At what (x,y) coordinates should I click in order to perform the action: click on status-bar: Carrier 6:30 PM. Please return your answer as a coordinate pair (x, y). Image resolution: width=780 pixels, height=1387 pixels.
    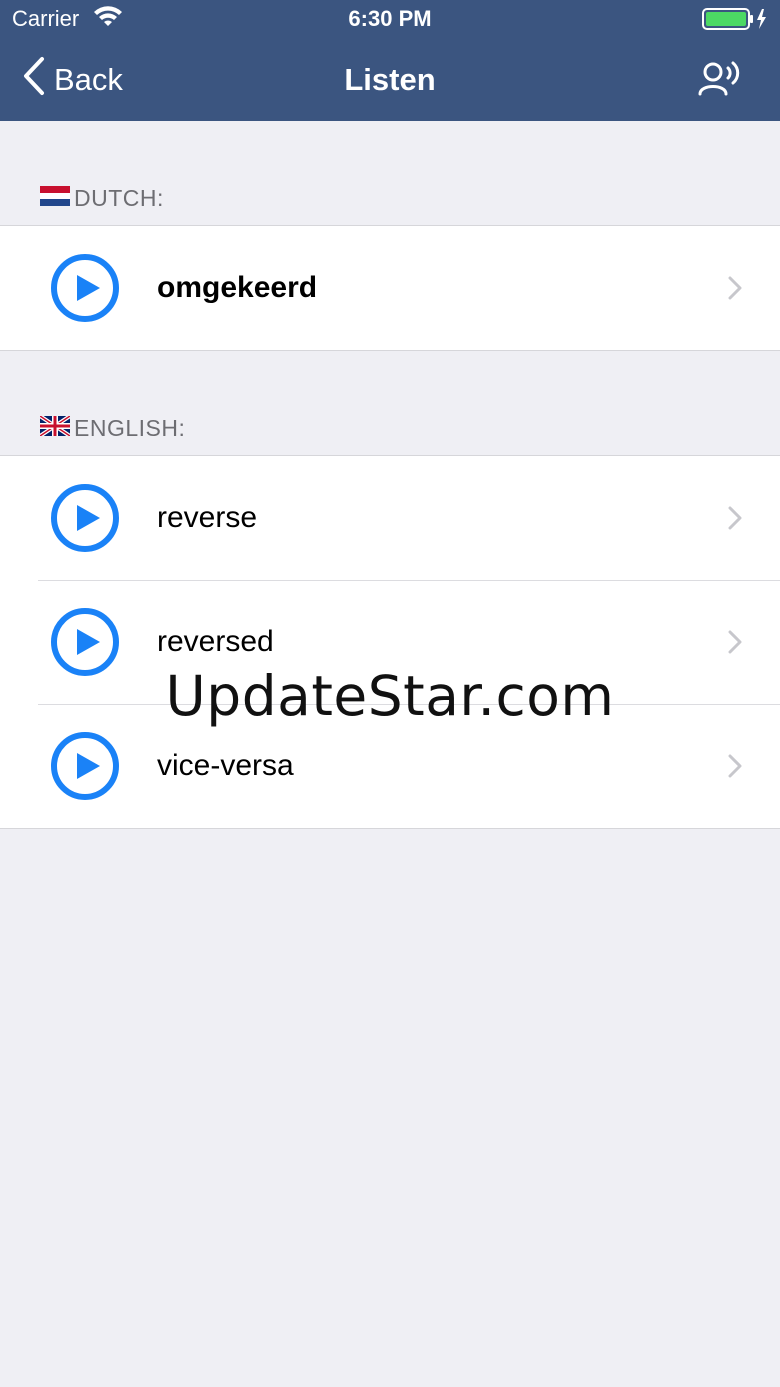
    Looking at the image, I should click on (390, 20).